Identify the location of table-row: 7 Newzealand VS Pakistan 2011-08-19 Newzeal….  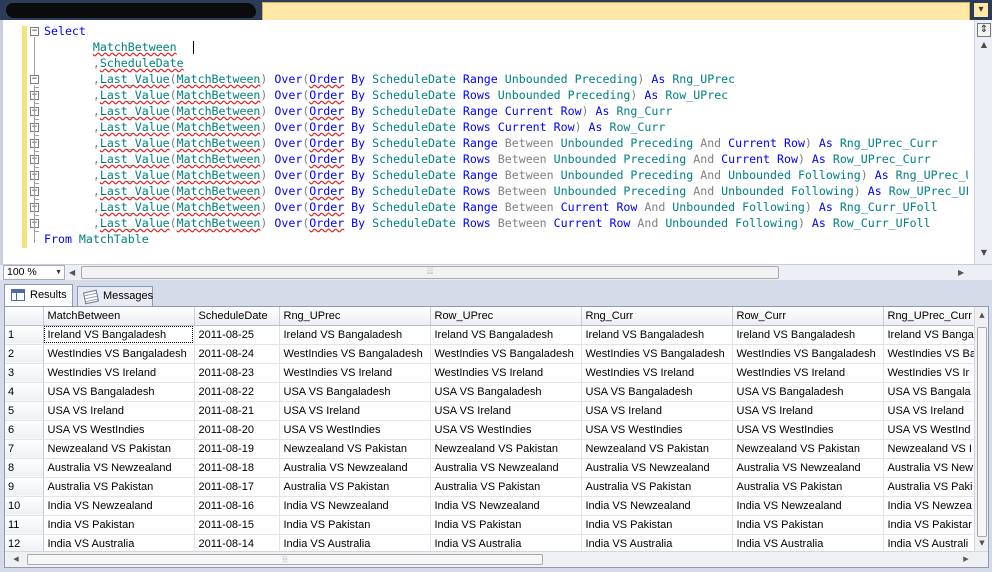
(496, 449).